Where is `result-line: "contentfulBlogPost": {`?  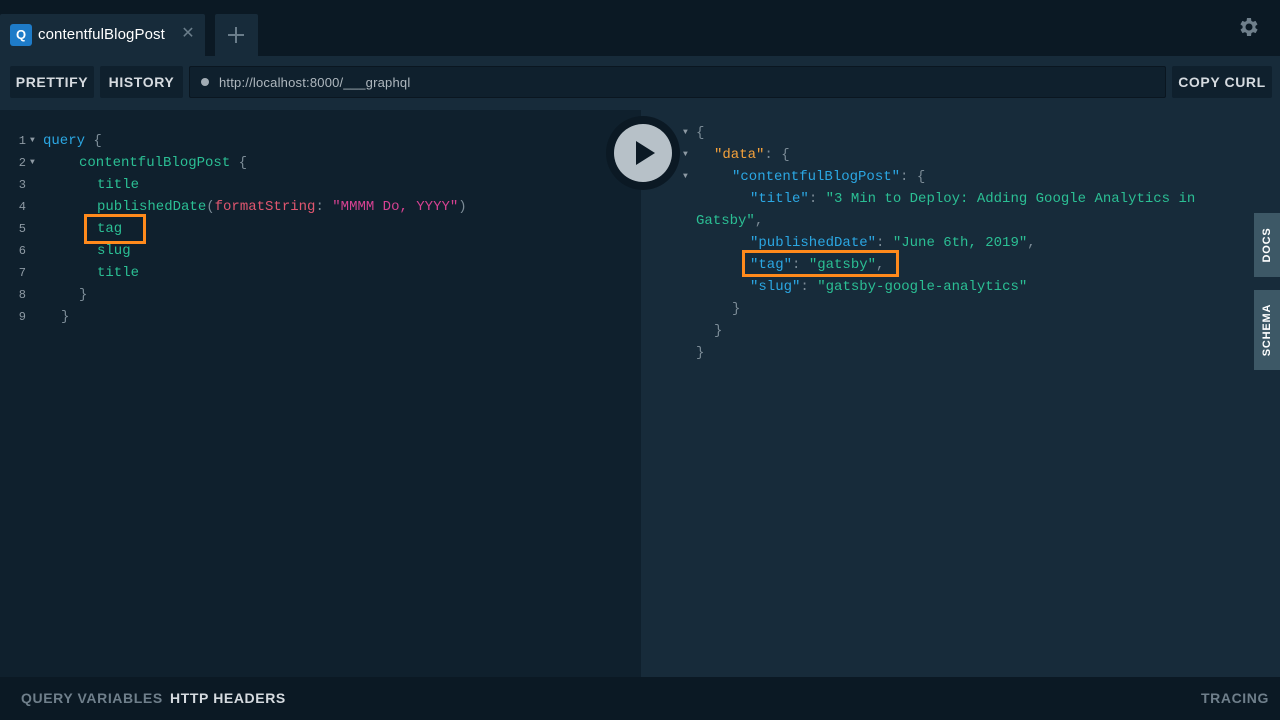
result-line: "contentfulBlogPost": { is located at coordinates (828, 177).